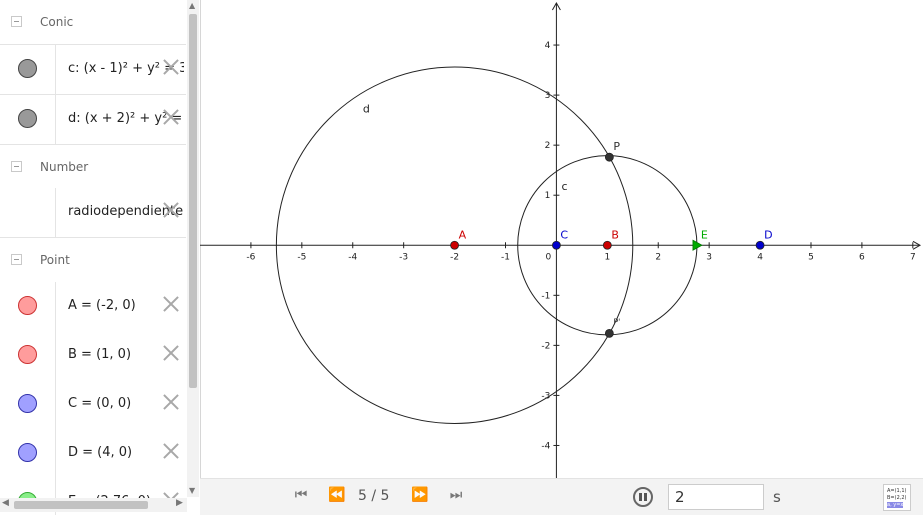 This screenshot has height=515, width=923. What do you see at coordinates (615, 234) in the screenshot?
I see `point-label: B` at bounding box center [615, 234].